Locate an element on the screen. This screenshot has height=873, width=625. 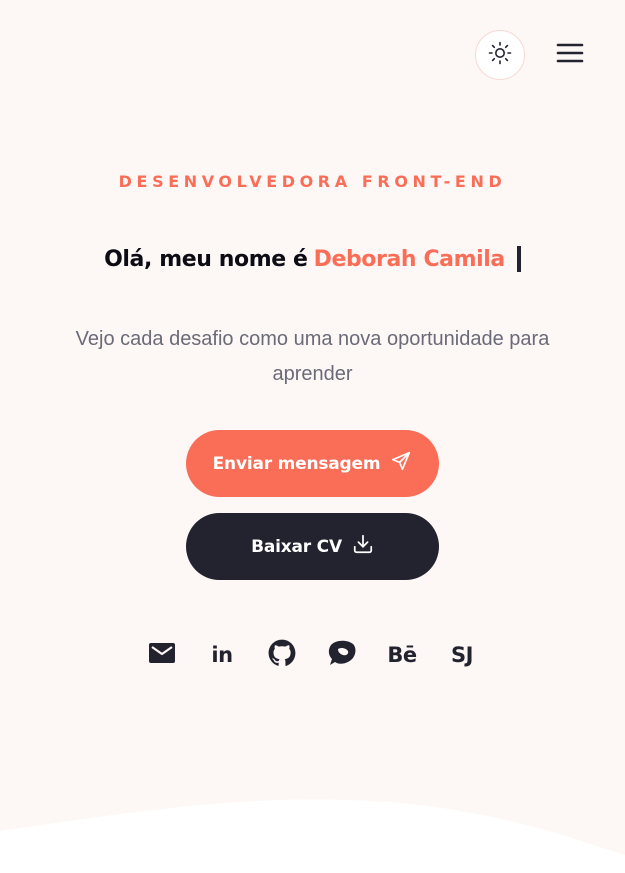
owner-name: Deborah Camila is located at coordinates (409, 259).